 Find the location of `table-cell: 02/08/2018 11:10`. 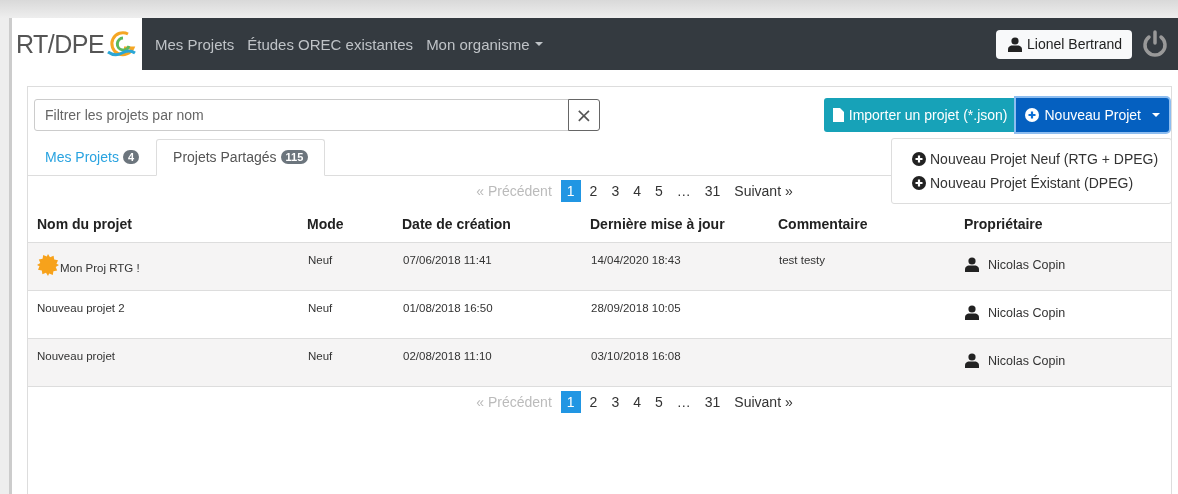

table-cell: 02/08/2018 11:10 is located at coordinates (447, 356).